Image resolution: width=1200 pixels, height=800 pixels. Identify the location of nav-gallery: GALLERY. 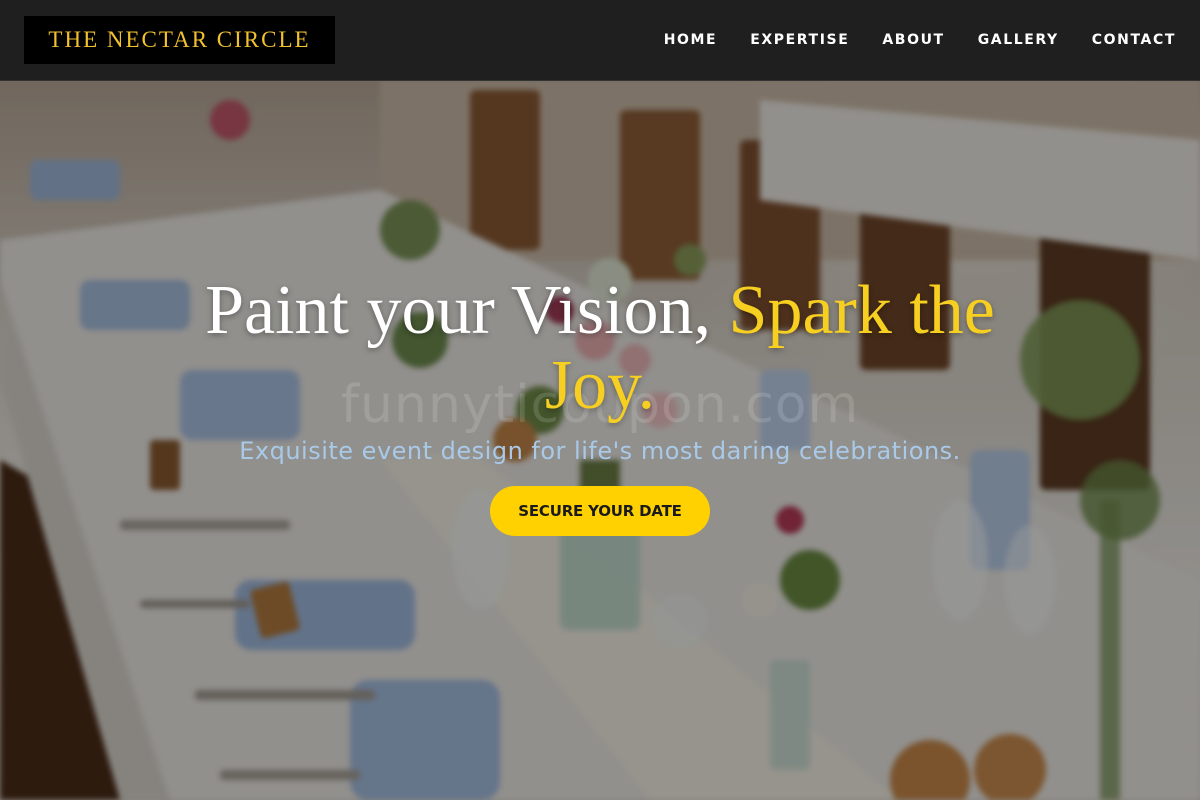
(1018, 40).